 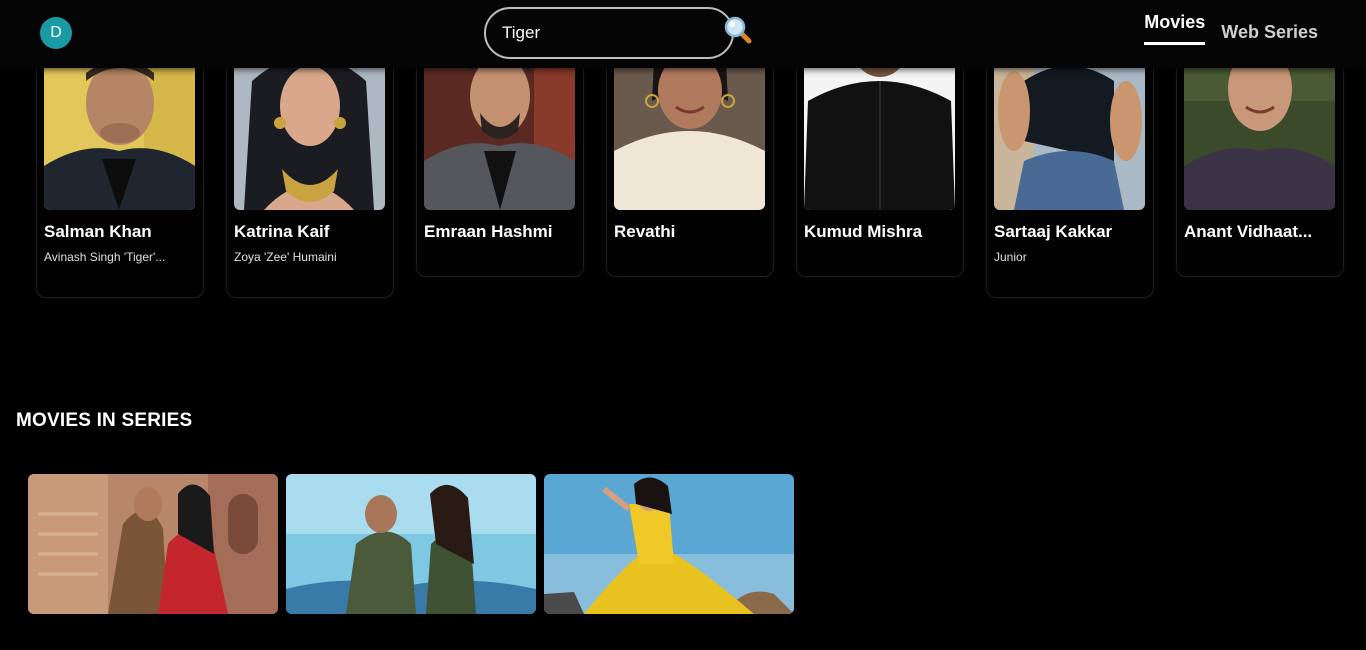 I want to click on cast-card: Revathi, so click(x=690, y=158).